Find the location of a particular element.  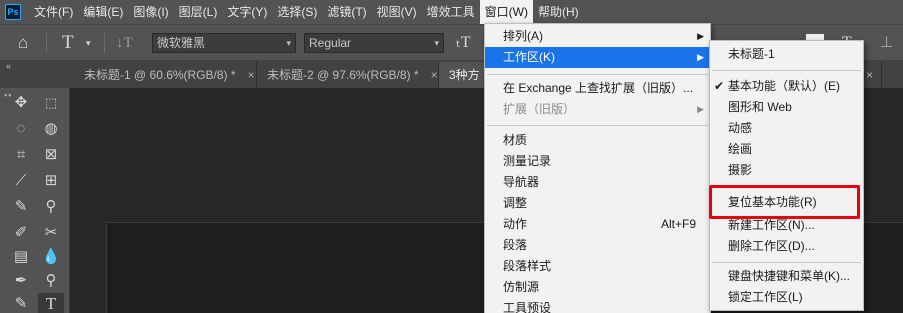

menu-item-label: 段落样式 is located at coordinates (527, 266).